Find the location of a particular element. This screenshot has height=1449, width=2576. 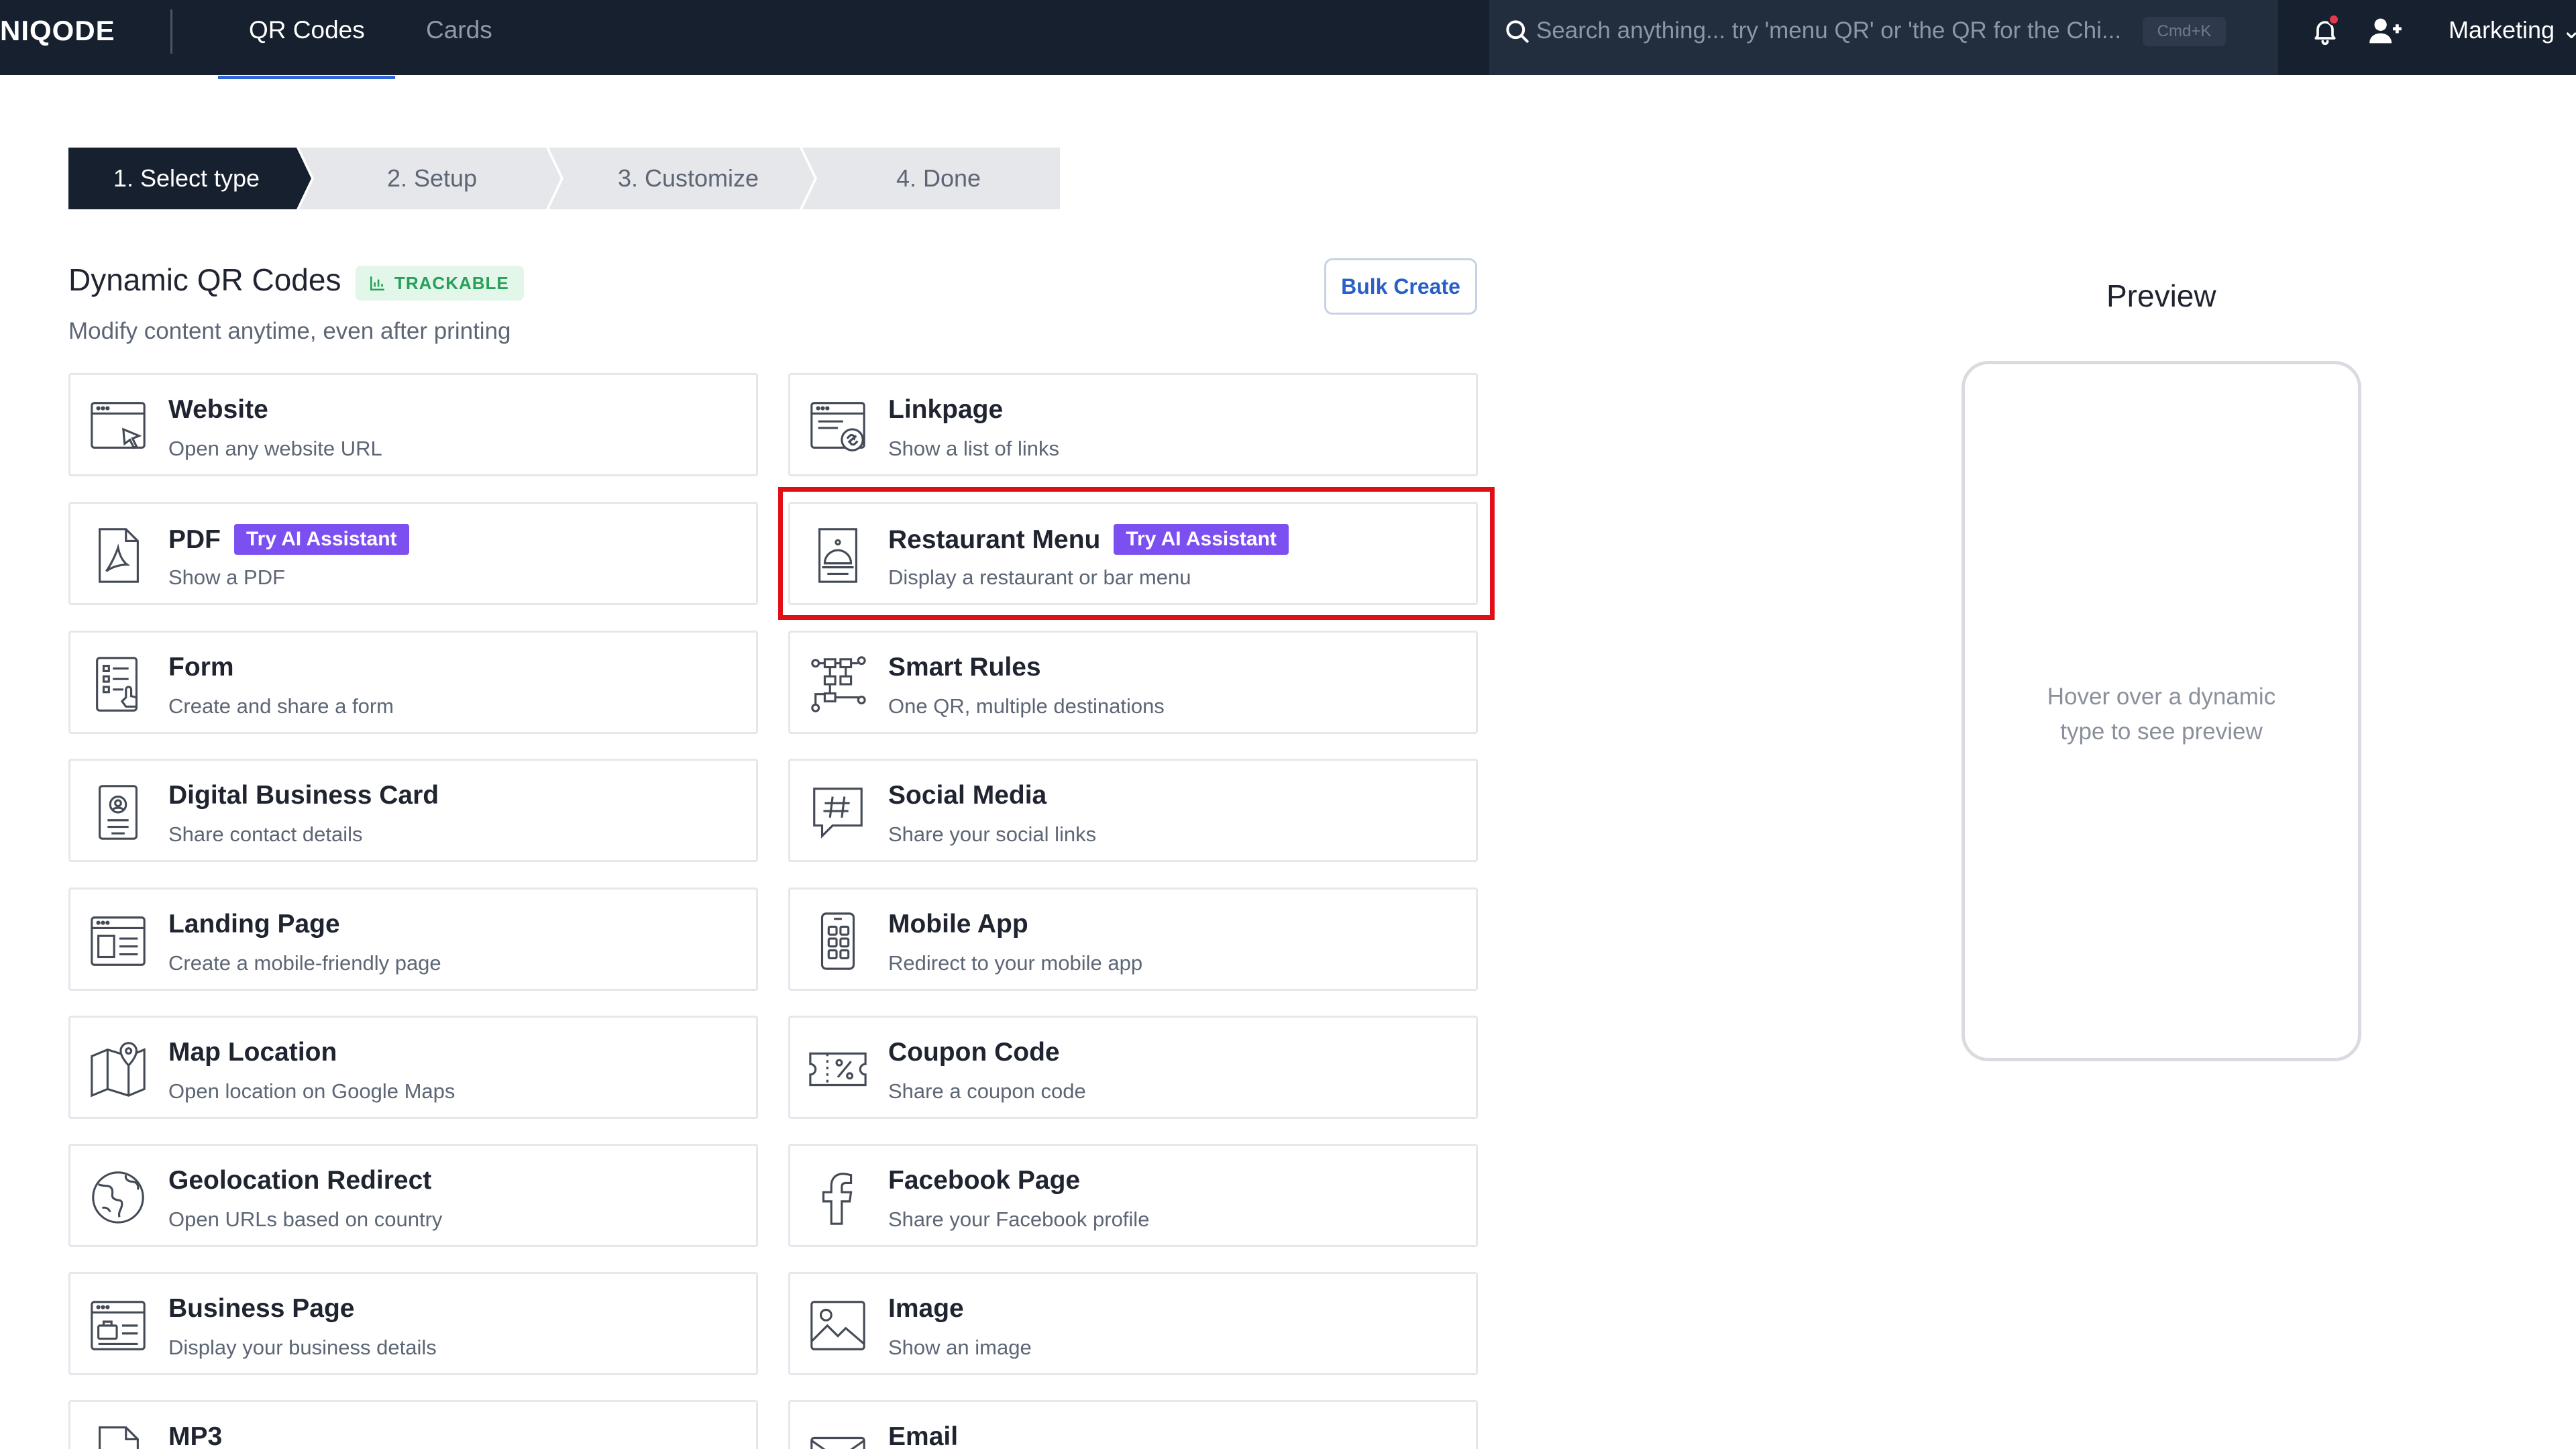

preview-placeholder-line-1: Hover over a dynamic is located at coordinates (2161, 697).